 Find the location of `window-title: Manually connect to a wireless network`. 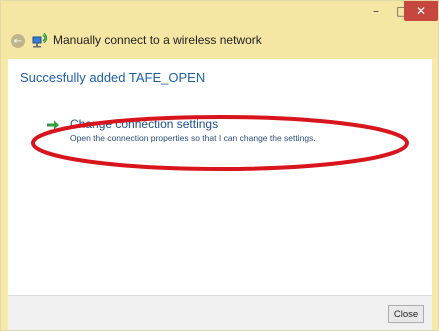

window-title: Manually connect to a wireless network is located at coordinates (157, 40).